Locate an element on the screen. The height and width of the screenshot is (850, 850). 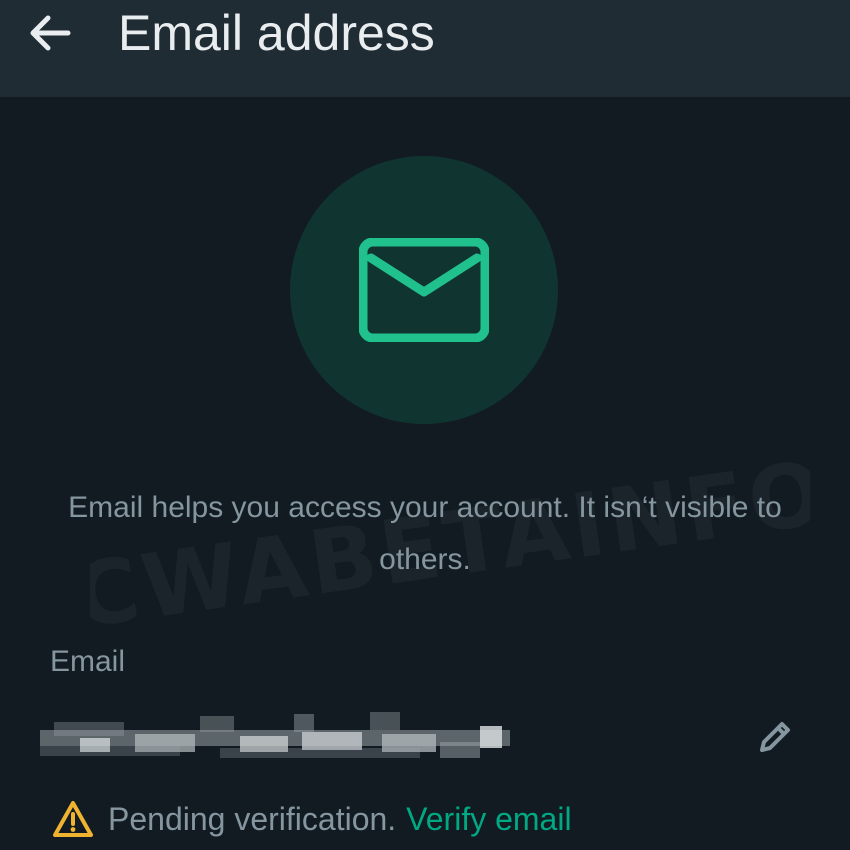
arrow-left-icon is located at coordinates (50, 33).